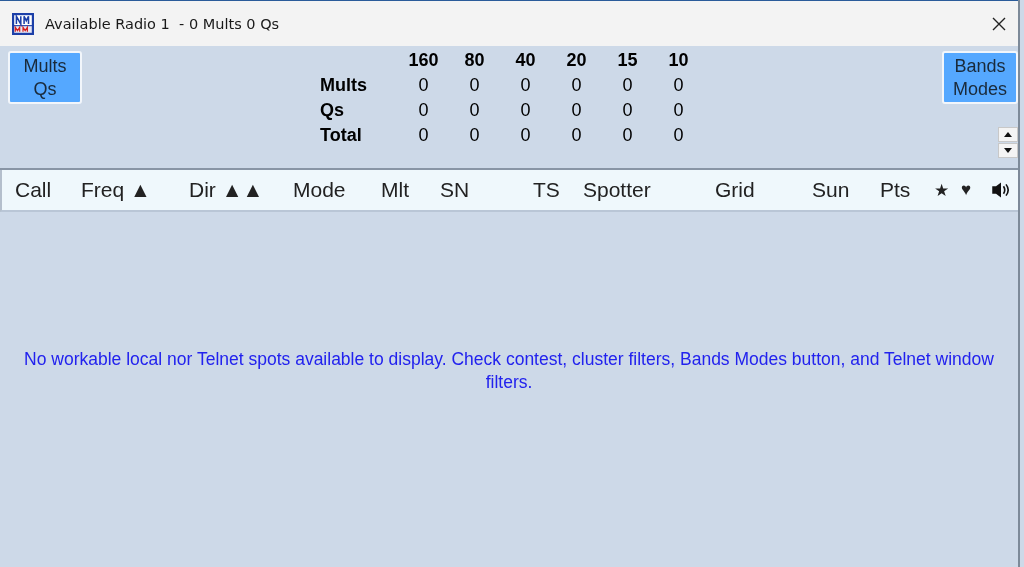 This screenshot has width=1024, height=567. I want to click on column-header: Spotter, so click(617, 190).